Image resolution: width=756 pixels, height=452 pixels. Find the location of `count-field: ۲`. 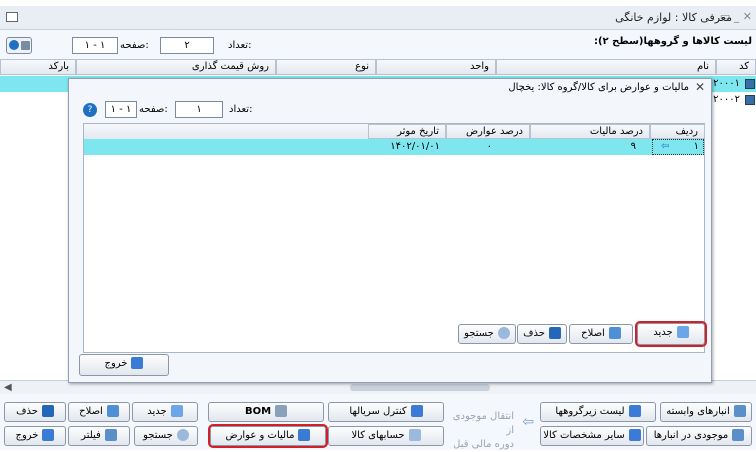

count-field: ۲ is located at coordinates (187, 45).